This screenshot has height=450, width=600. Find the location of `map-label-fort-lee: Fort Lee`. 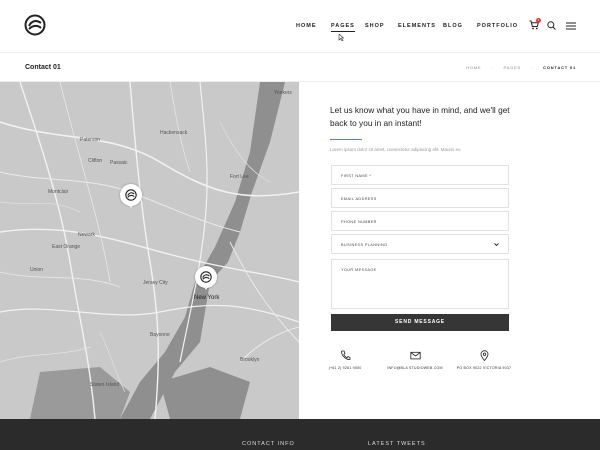

map-label-fort-lee: Fort Lee is located at coordinates (239, 177).